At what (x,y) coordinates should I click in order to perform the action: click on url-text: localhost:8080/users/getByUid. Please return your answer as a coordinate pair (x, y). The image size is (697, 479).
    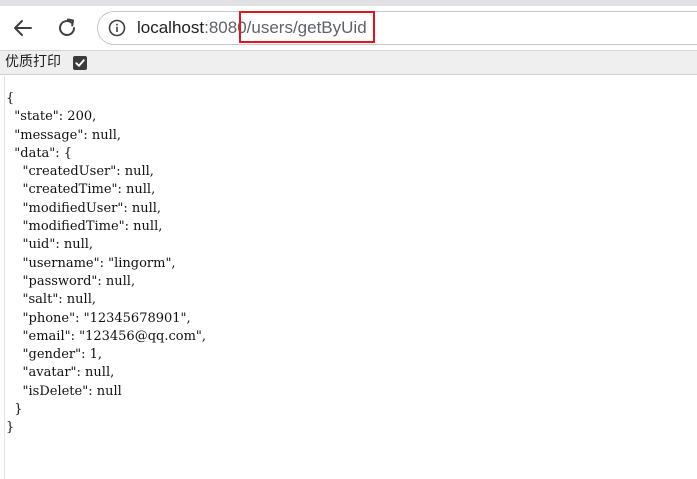
    Looking at the image, I should click on (252, 28).